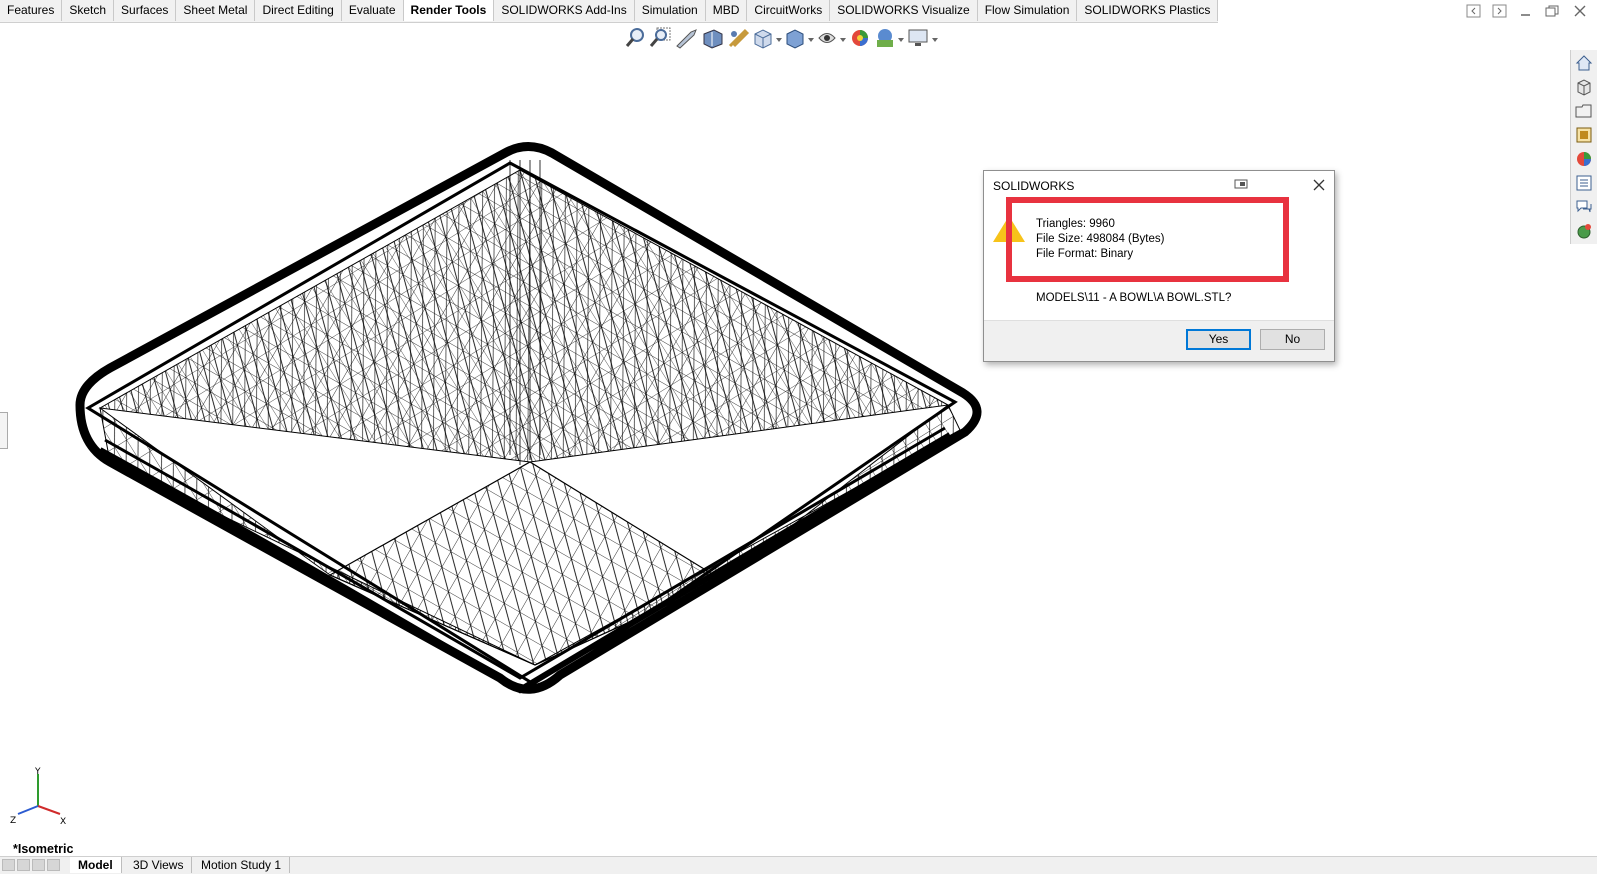 The height and width of the screenshot is (874, 1597). Describe the element at coordinates (1292, 339) in the screenshot. I see `no-button: No` at that location.